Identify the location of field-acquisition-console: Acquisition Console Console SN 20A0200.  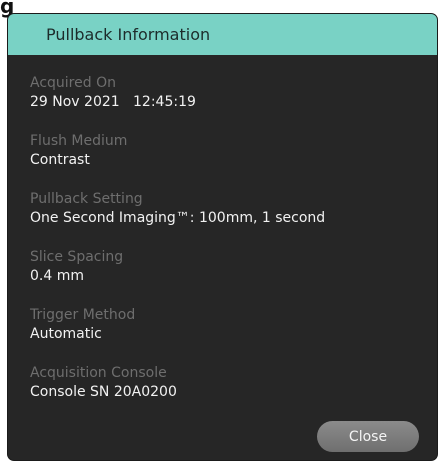
(225, 393).